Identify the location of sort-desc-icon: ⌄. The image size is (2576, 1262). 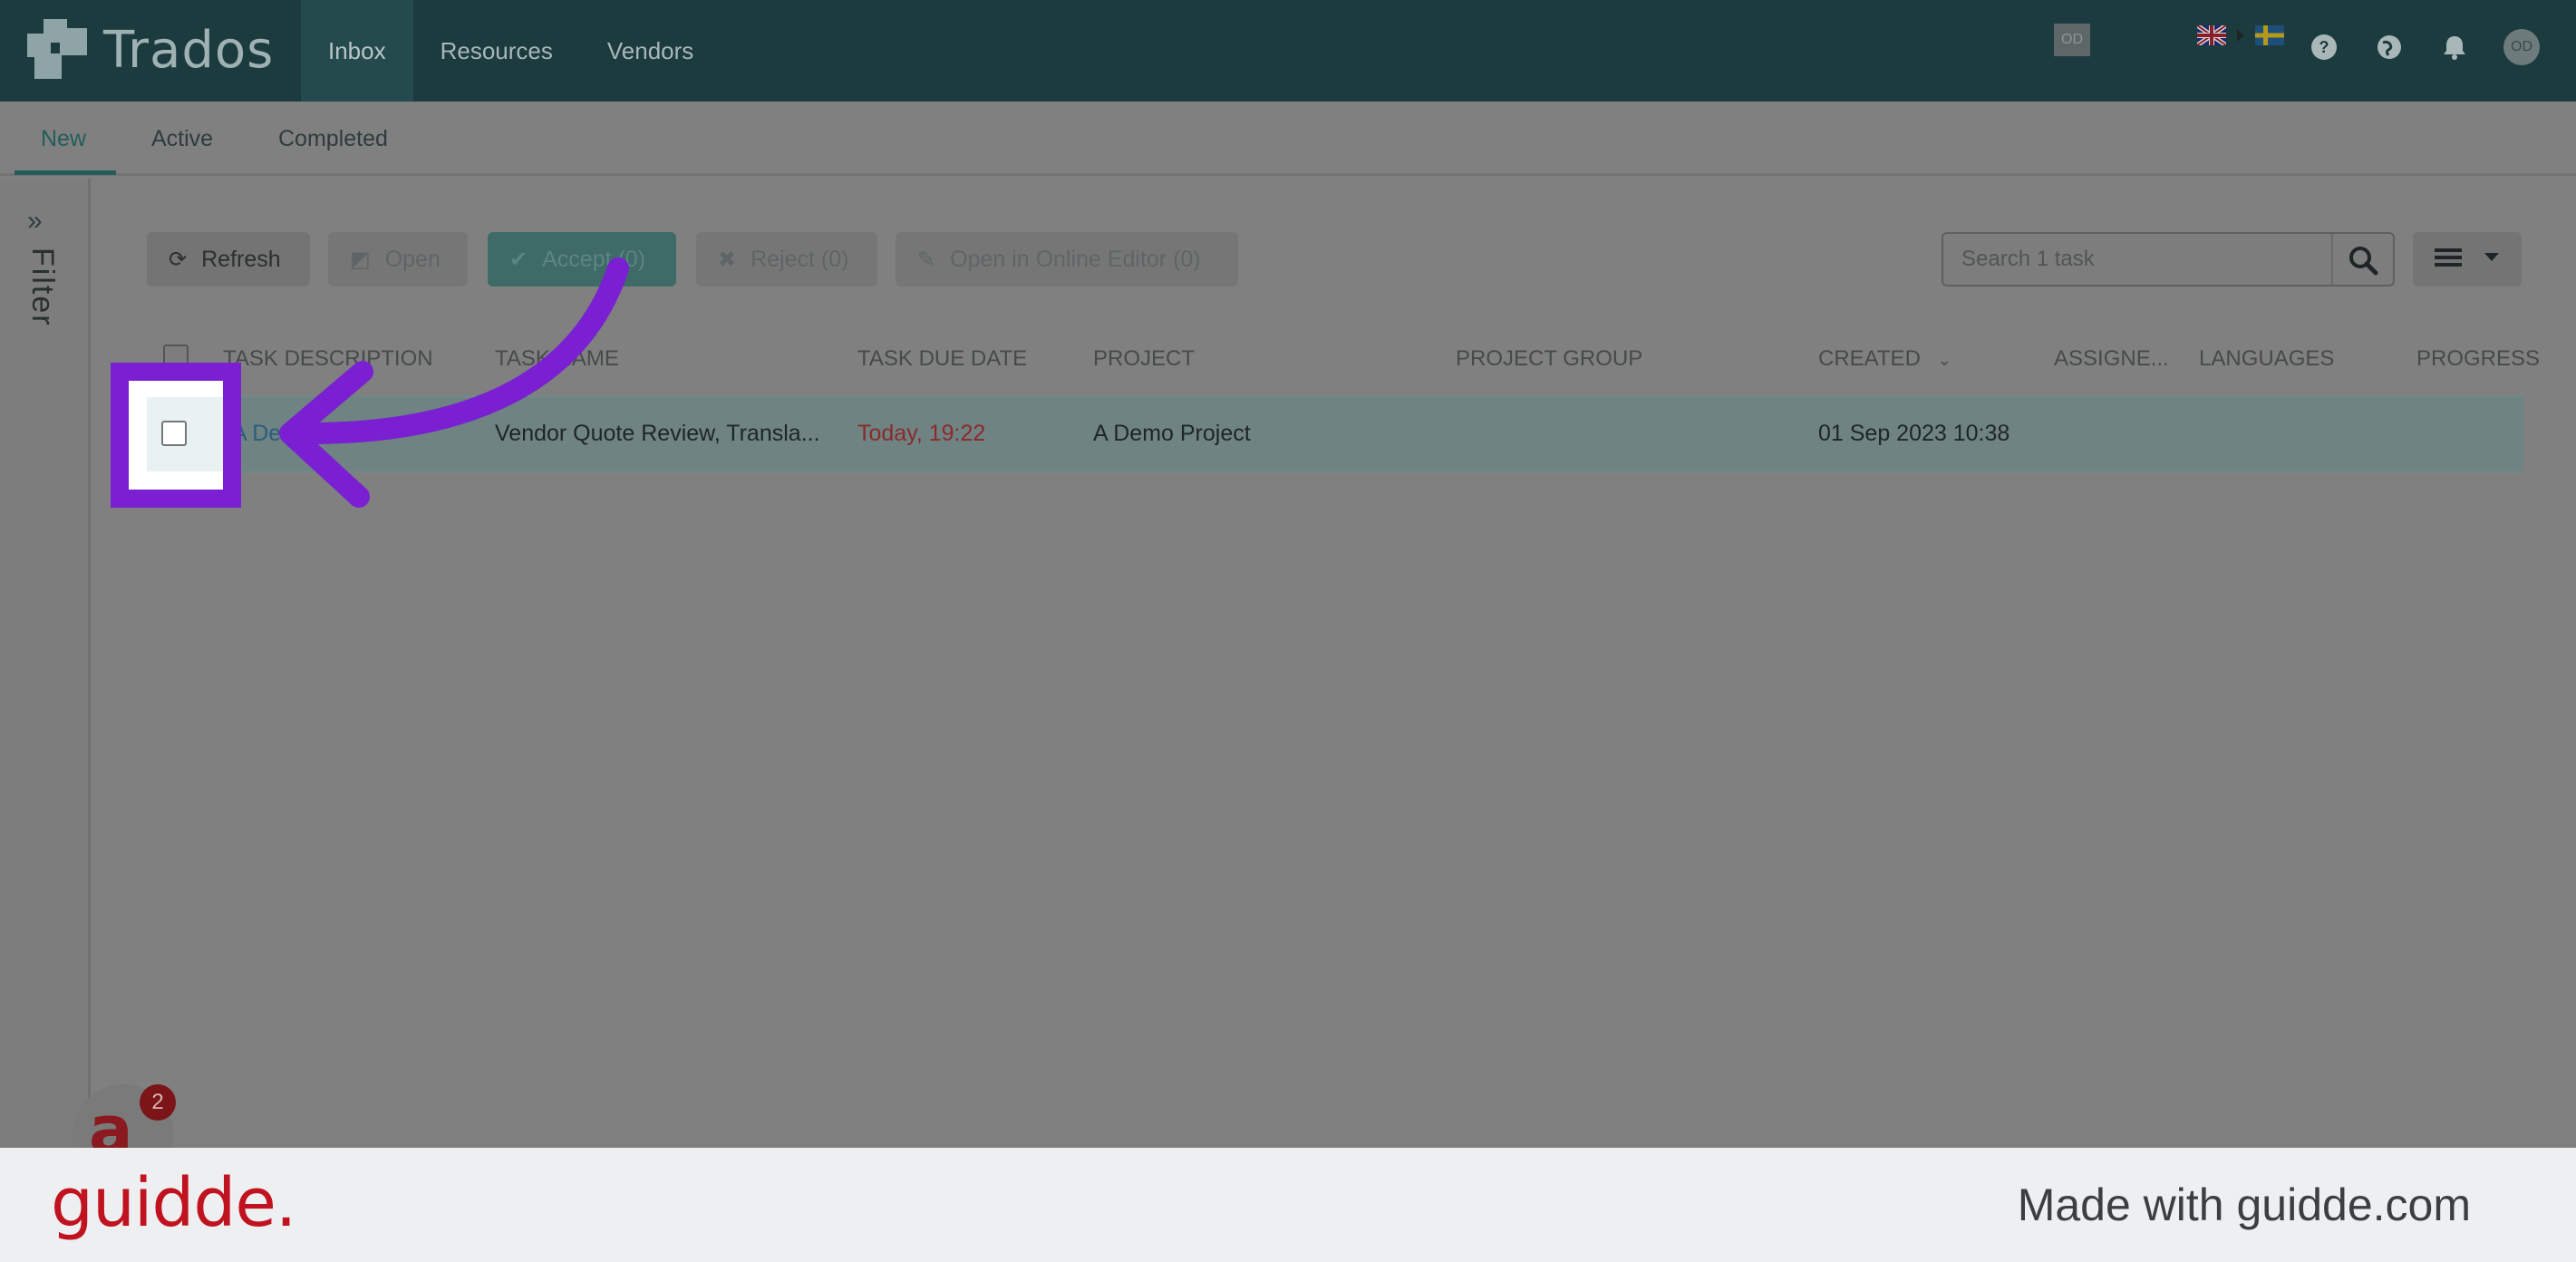
(1944, 360).